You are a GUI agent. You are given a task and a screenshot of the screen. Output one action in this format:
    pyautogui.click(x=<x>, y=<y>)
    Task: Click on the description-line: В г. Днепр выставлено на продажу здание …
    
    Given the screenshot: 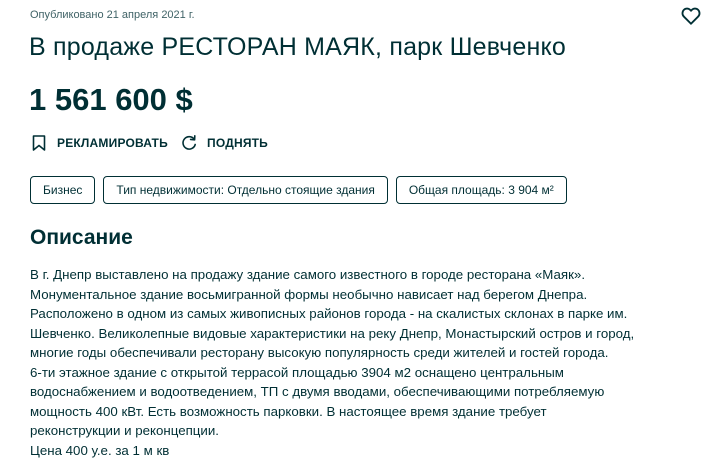 What is the action you would take?
    pyautogui.click(x=308, y=274)
    